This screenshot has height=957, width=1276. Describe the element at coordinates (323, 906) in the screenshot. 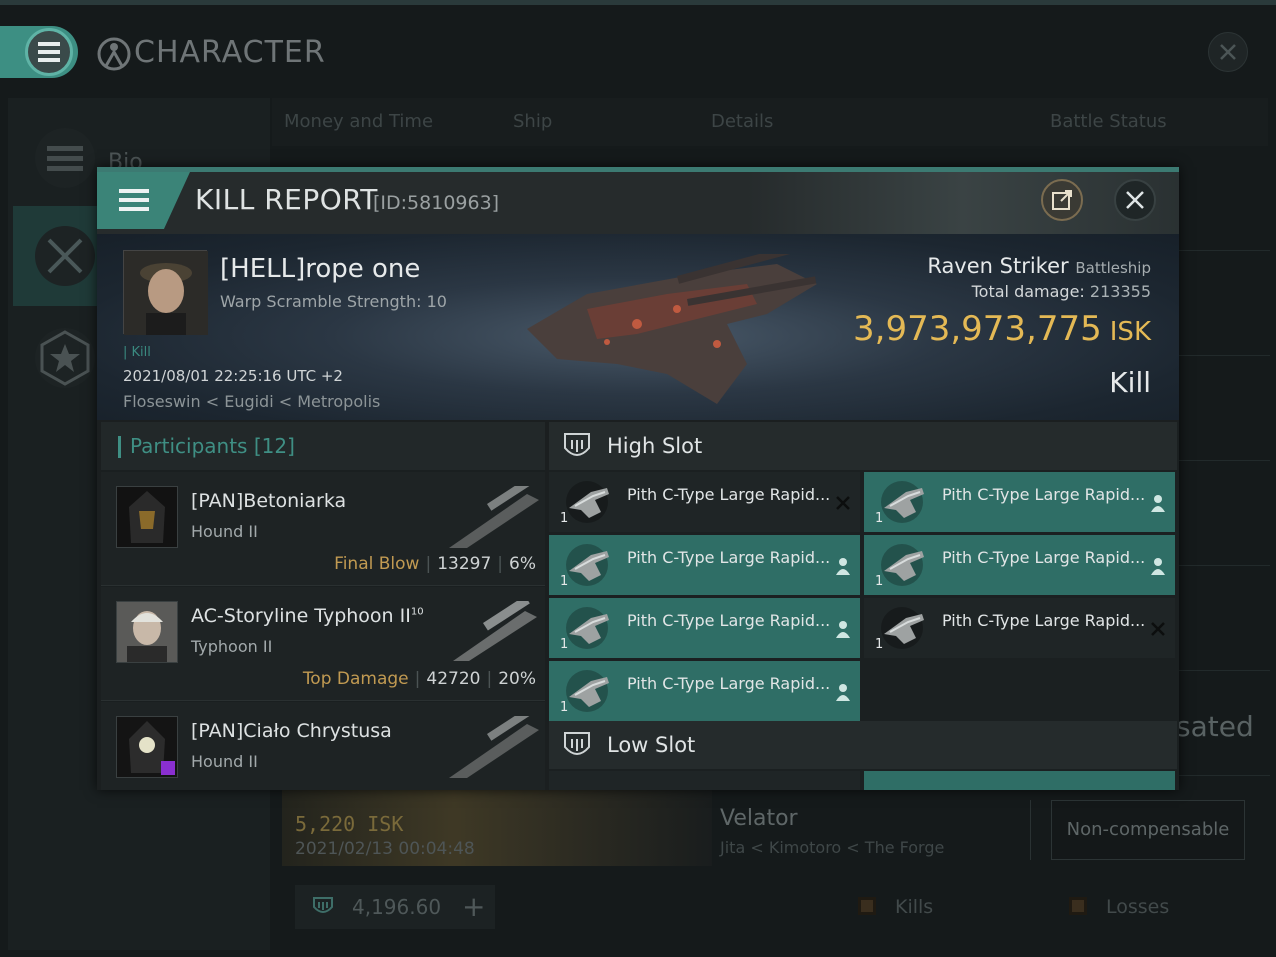

I see `wallet-icon` at that location.